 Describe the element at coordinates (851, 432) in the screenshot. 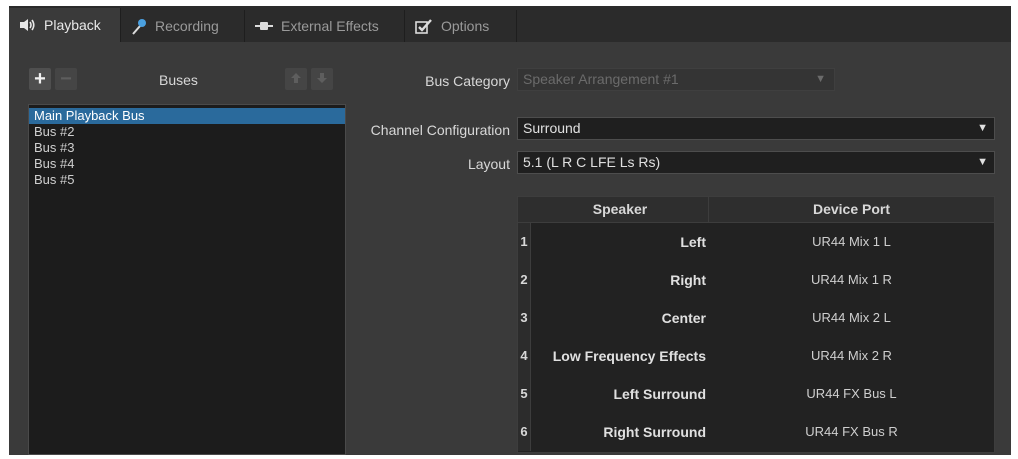

I see `device-port-cell: UR44 FX Bus R` at that location.